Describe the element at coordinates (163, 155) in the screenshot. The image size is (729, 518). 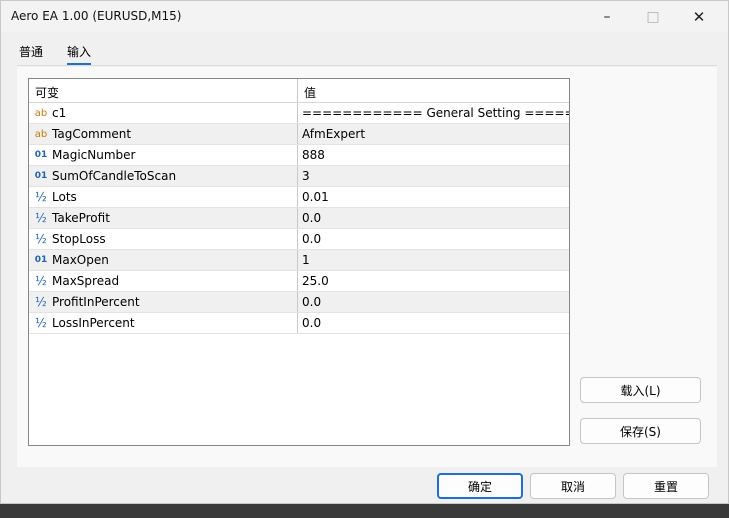
I see `variable-cell: 01 MagicNumber` at that location.